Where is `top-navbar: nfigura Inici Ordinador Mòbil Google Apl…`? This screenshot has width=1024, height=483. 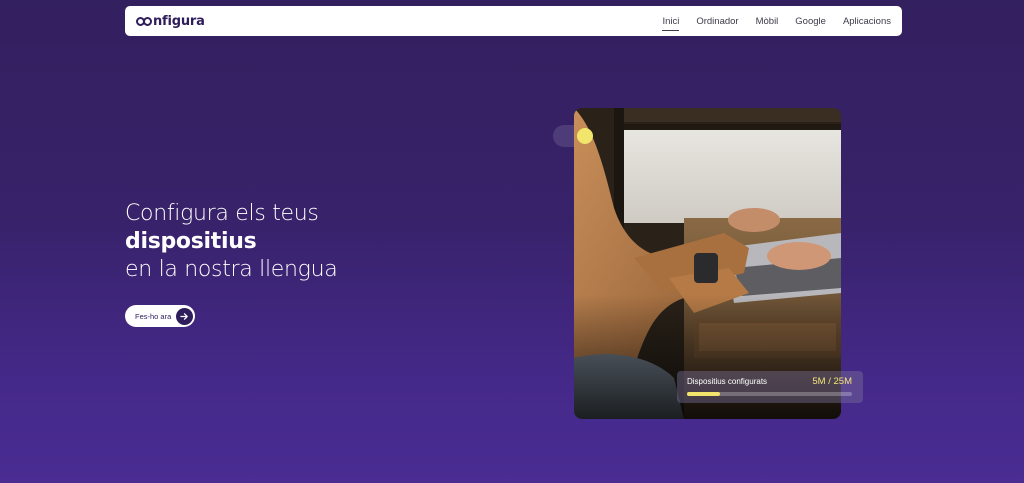 top-navbar: nfigura Inici Ordinador Mòbil Google Apl… is located at coordinates (513, 21).